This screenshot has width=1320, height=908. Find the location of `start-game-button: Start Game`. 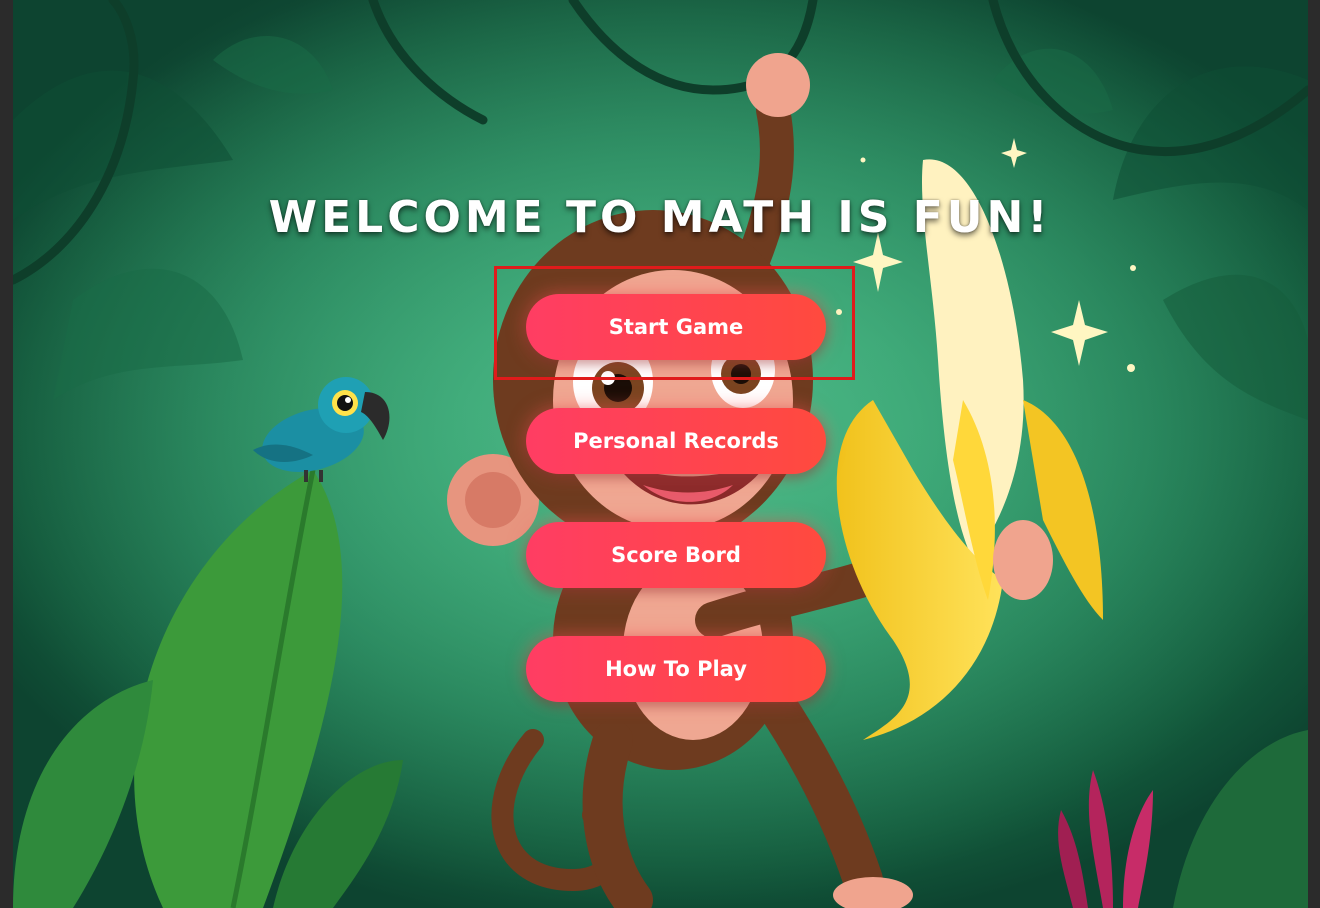

start-game-button: Start Game is located at coordinates (676, 327).